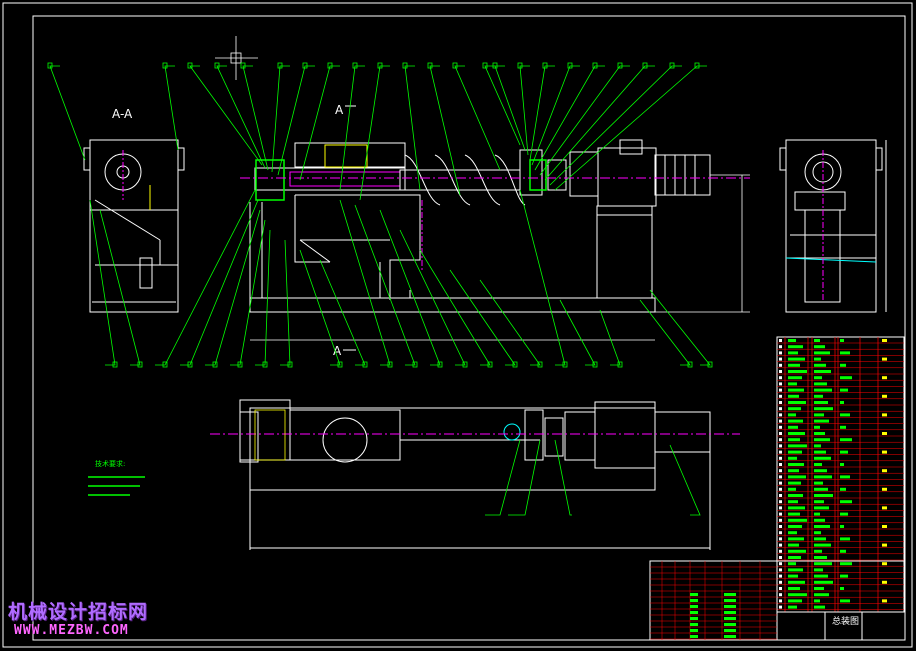 The image size is (916, 651). I want to click on side-view, so click(833, 226).